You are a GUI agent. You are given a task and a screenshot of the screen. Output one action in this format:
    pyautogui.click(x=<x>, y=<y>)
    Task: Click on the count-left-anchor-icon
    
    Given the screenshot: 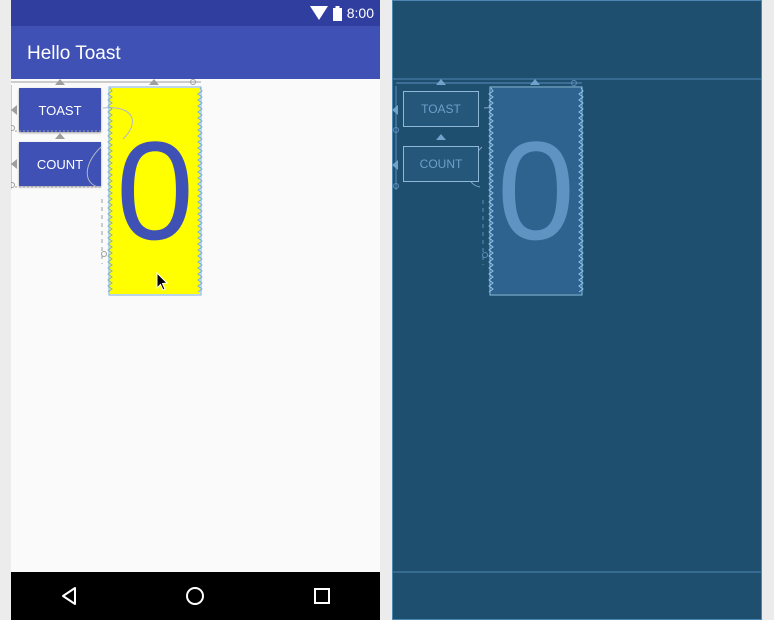 What is the action you would take?
    pyautogui.click(x=14, y=164)
    